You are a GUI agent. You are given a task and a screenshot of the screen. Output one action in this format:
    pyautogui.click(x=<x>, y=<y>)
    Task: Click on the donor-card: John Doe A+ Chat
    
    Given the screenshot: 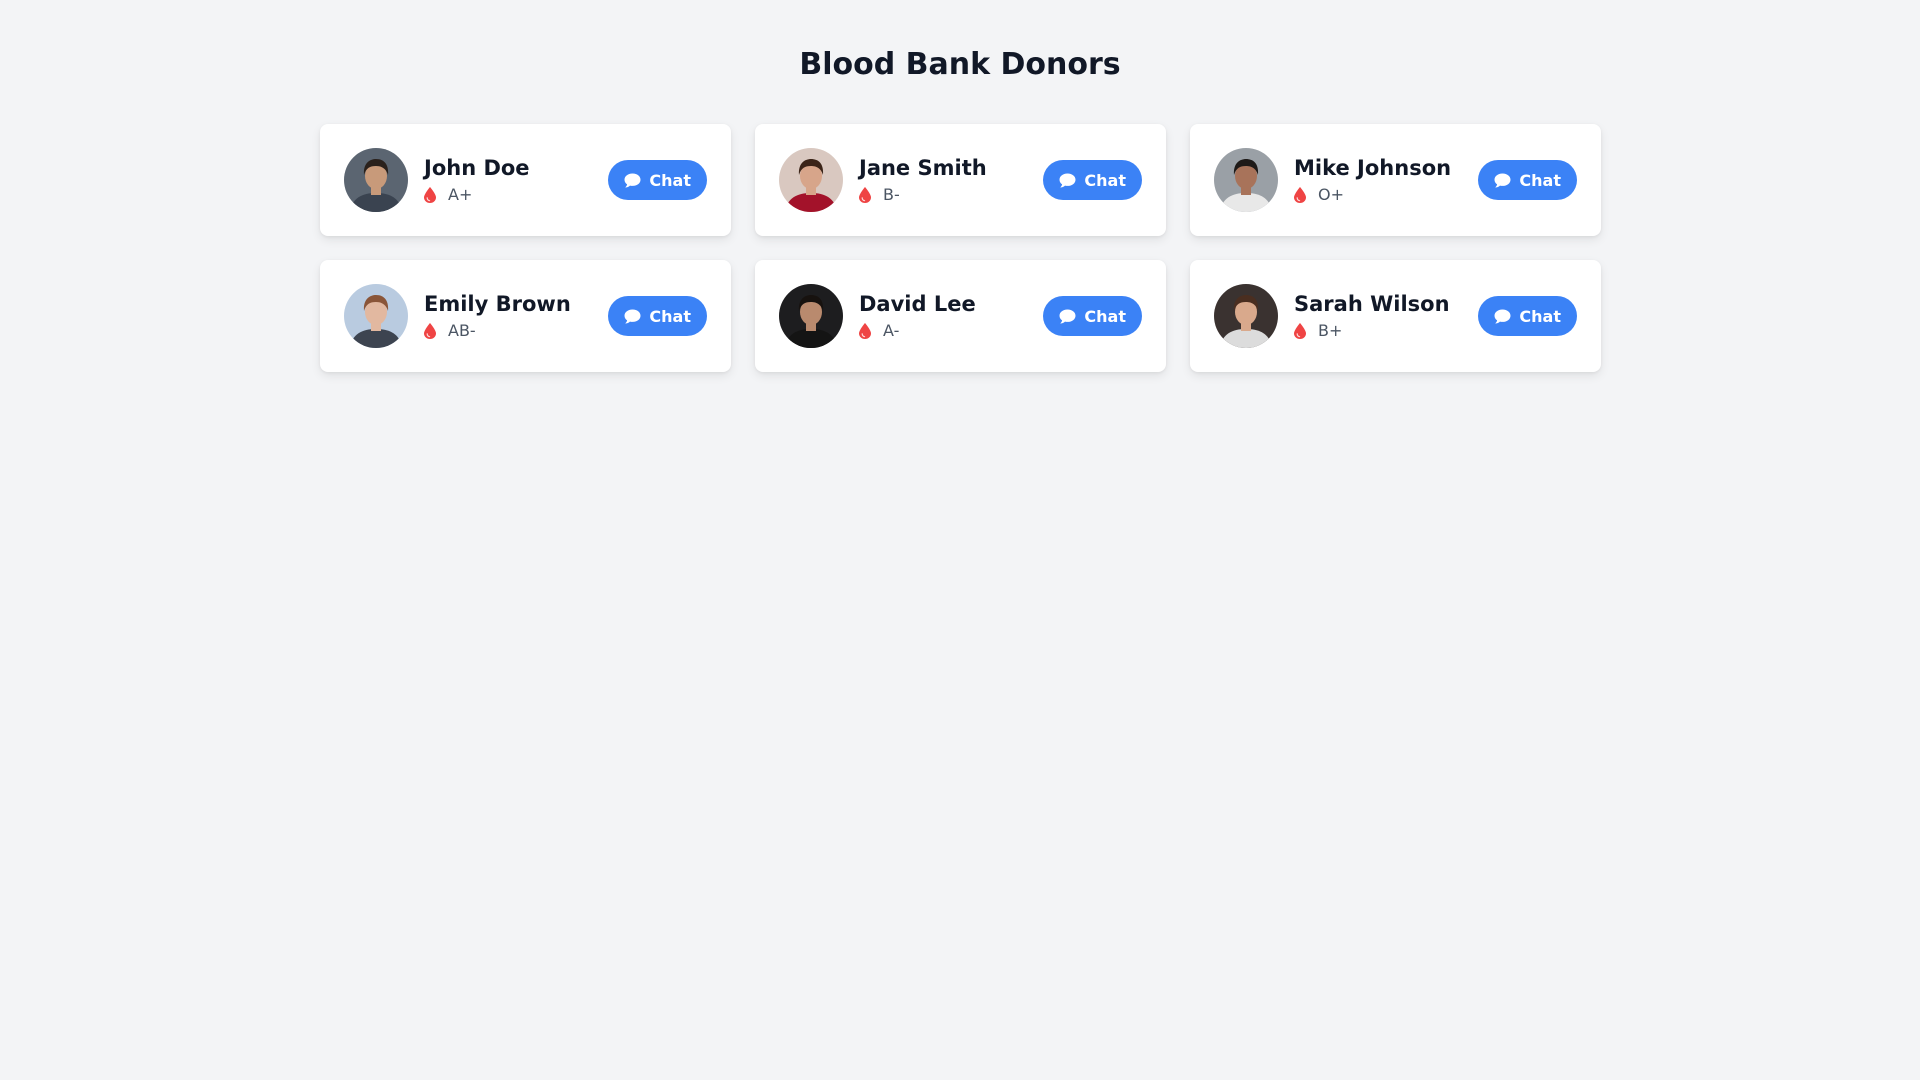 What is the action you would take?
    pyautogui.click(x=525, y=180)
    